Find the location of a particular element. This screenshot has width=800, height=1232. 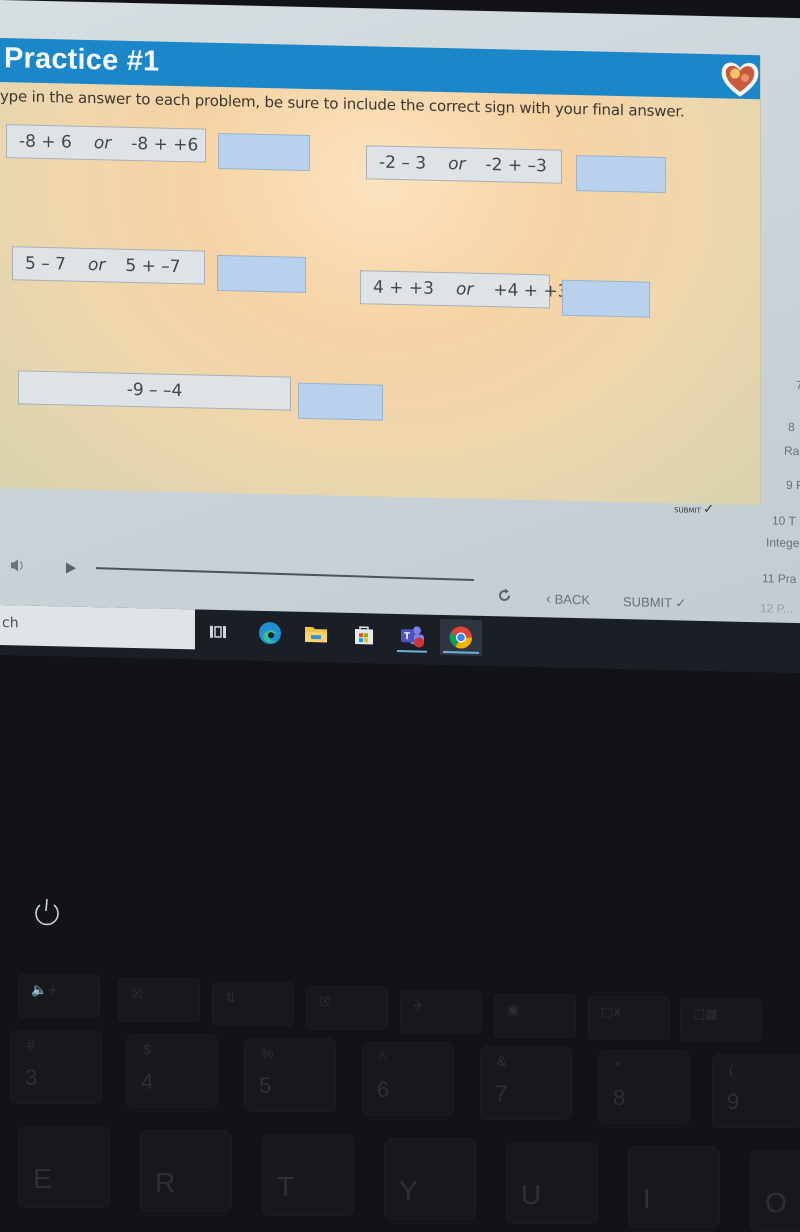

sidebar-item: 9 P is located at coordinates (793, 485).